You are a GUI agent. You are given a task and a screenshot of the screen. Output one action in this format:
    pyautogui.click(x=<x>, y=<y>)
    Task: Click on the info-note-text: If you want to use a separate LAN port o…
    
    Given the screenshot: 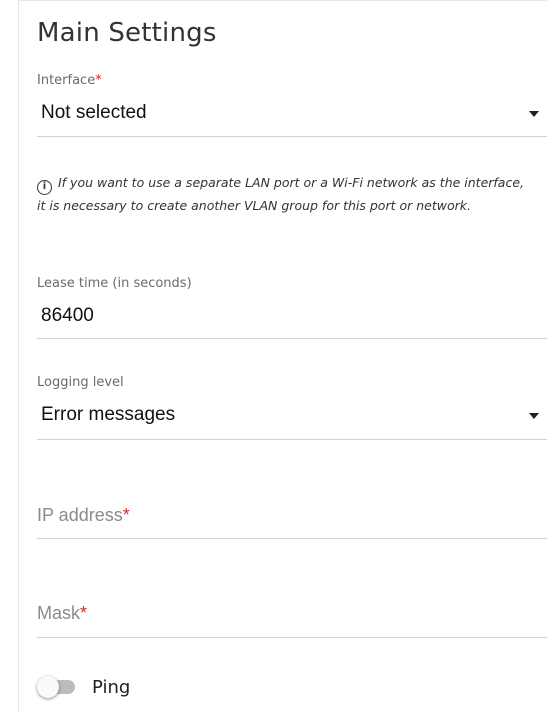 What is the action you would take?
    pyautogui.click(x=280, y=194)
    